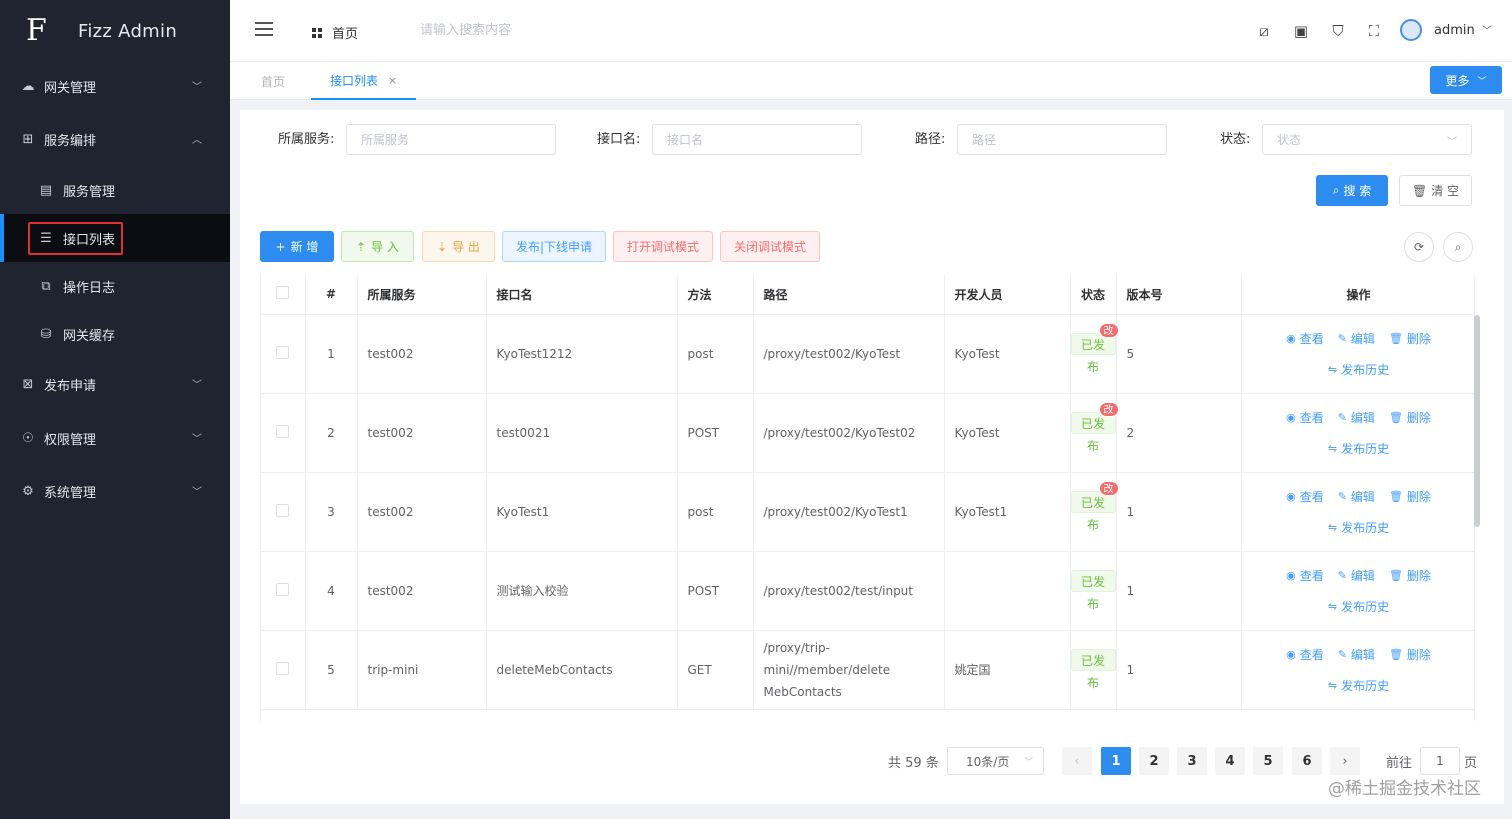  What do you see at coordinates (46, 190) in the screenshot?
I see `server-icon: ▤` at bounding box center [46, 190].